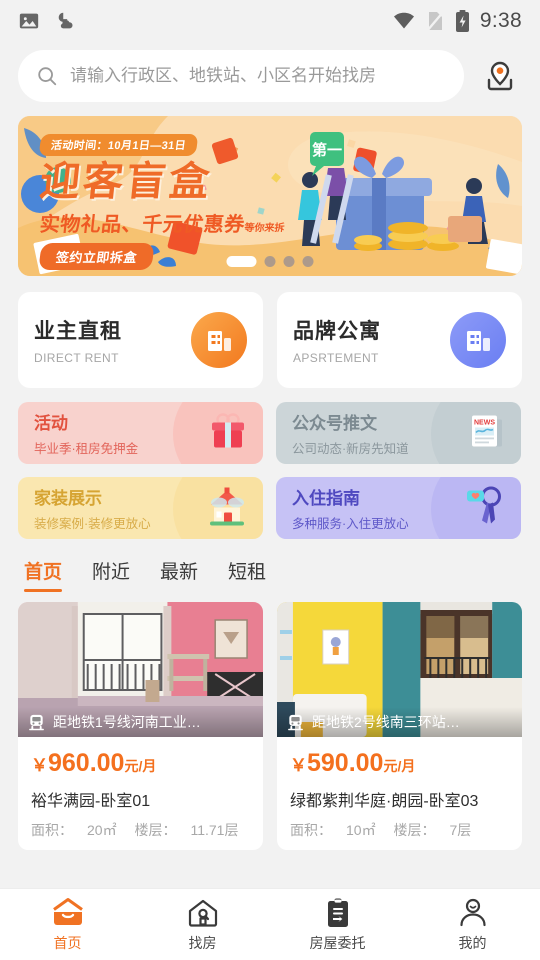 The height and width of the screenshot is (960, 540). Describe the element at coordinates (472, 942) in the screenshot. I see `nav-item-label: 我的` at that location.